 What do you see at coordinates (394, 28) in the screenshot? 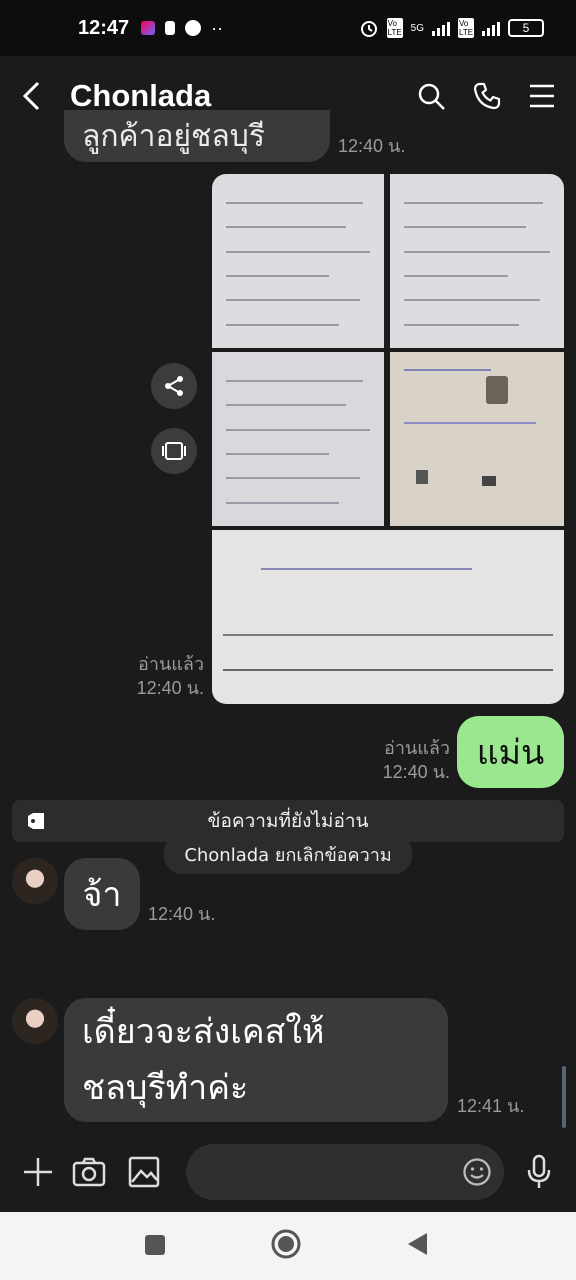
I see `volte-badge-1: Vo LTE` at bounding box center [394, 28].